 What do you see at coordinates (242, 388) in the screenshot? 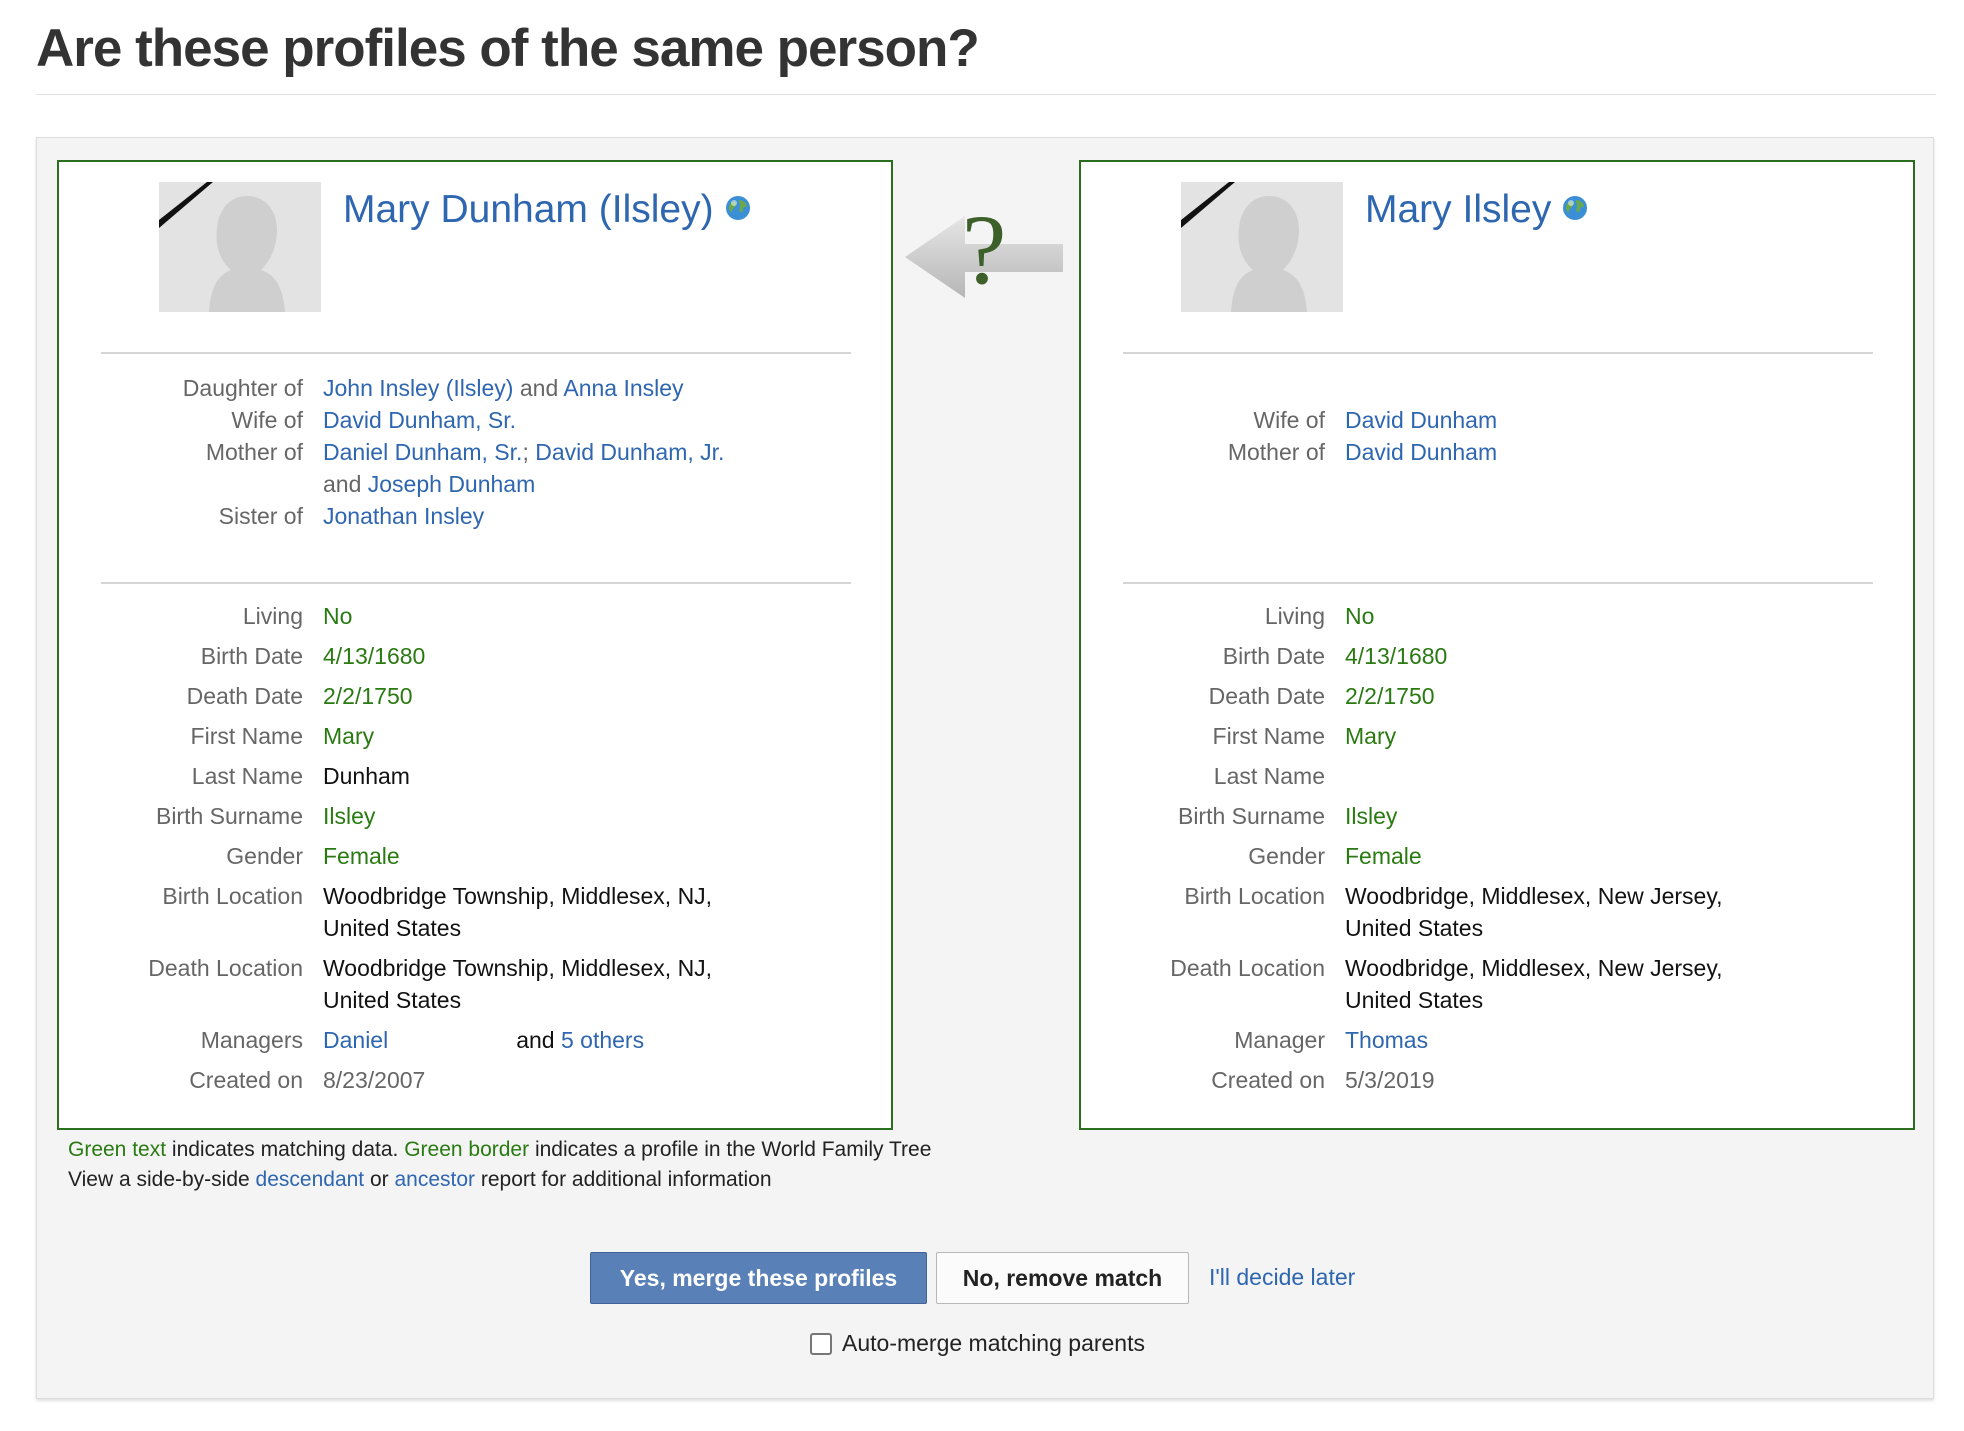
I see `field-label: Daughter of` at bounding box center [242, 388].